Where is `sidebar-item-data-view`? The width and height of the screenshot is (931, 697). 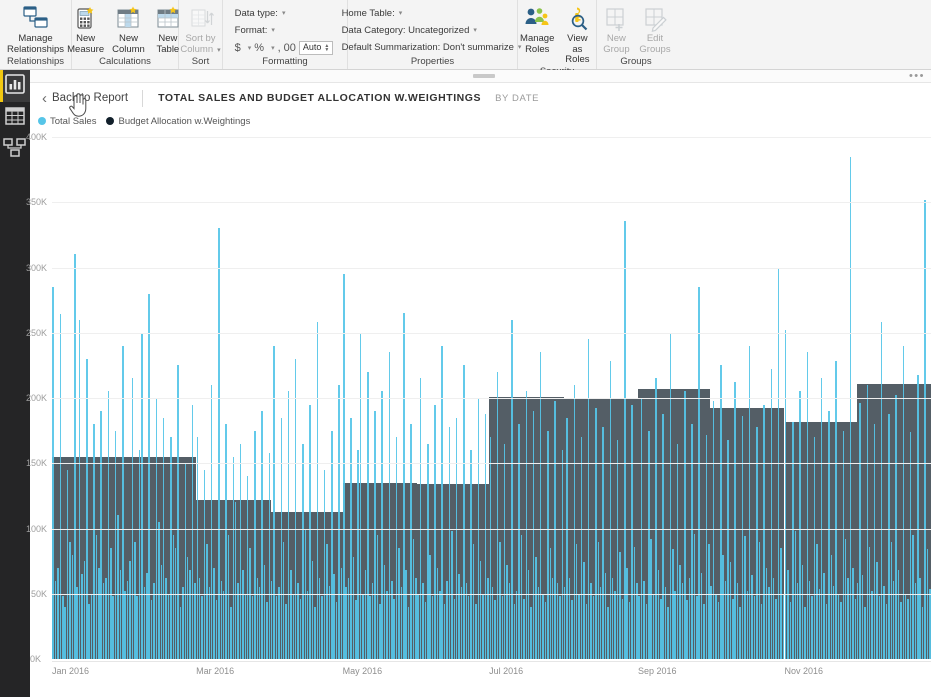
sidebar-item-data-view is located at coordinates (15, 118).